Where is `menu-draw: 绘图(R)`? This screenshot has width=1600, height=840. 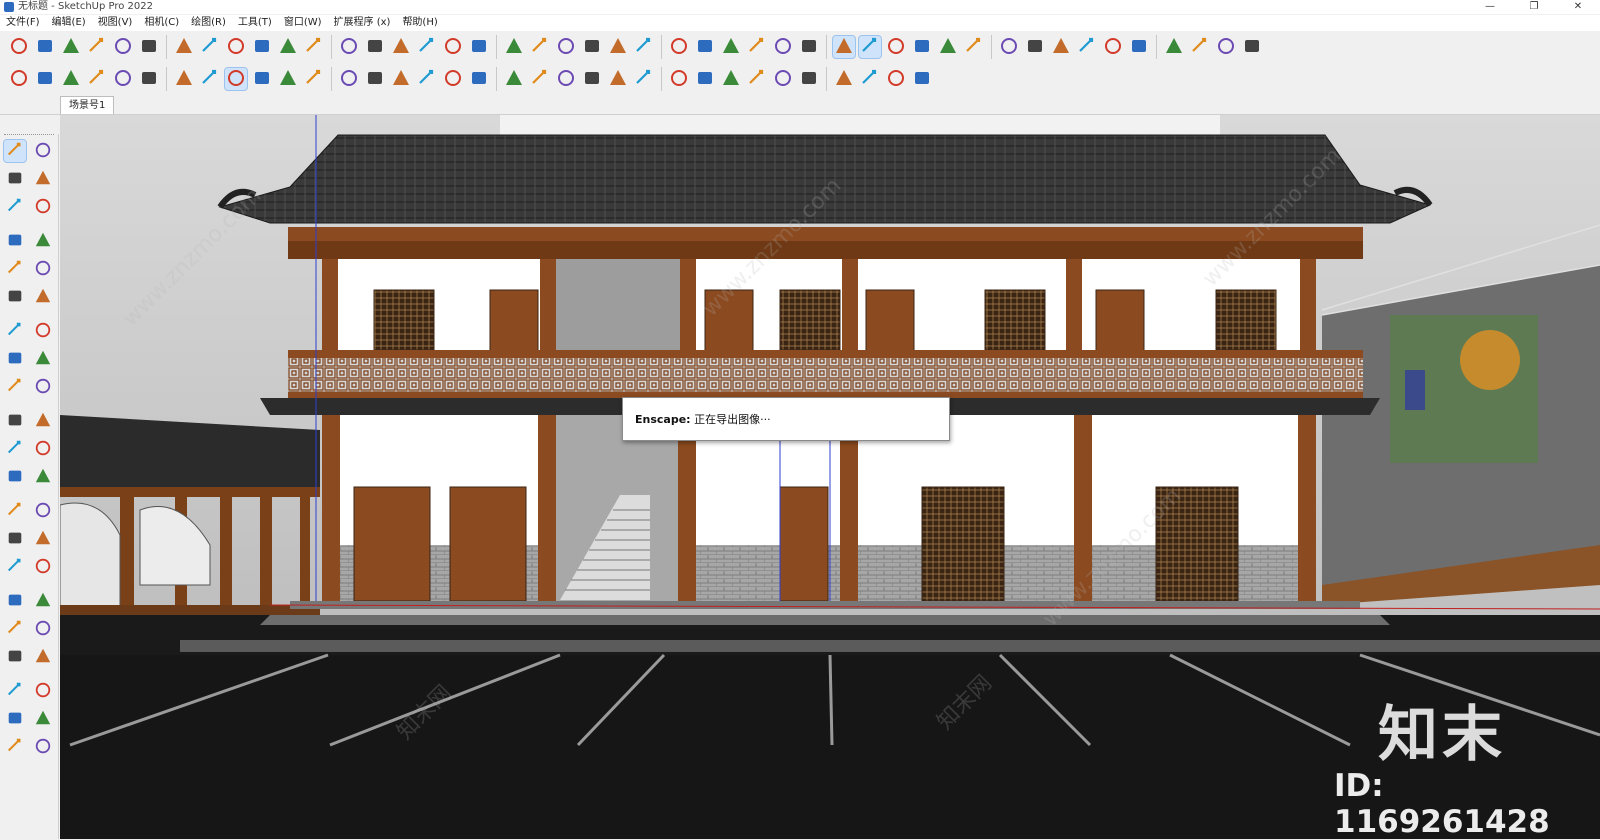
menu-draw: 绘图(R) is located at coordinates (208, 23).